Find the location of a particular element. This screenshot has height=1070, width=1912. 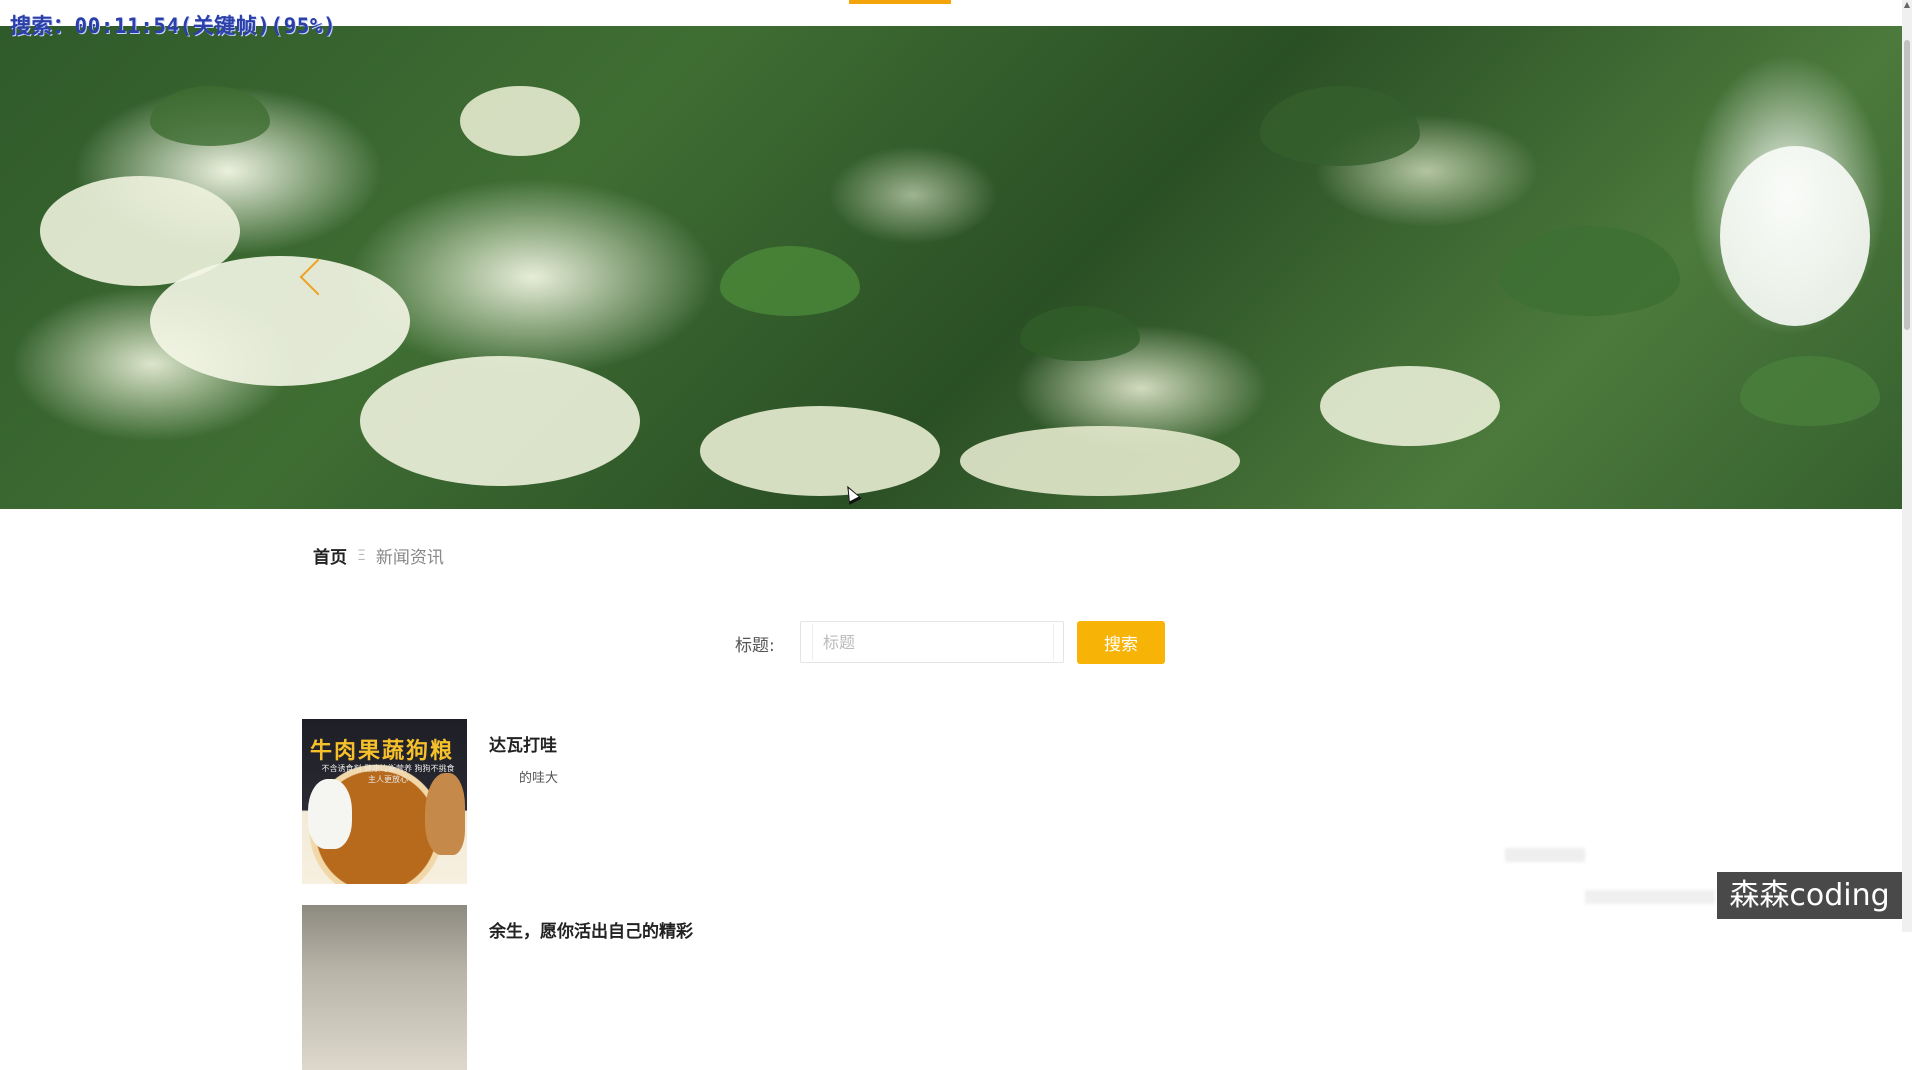

news-description: 的哇大 is located at coordinates (539, 778).